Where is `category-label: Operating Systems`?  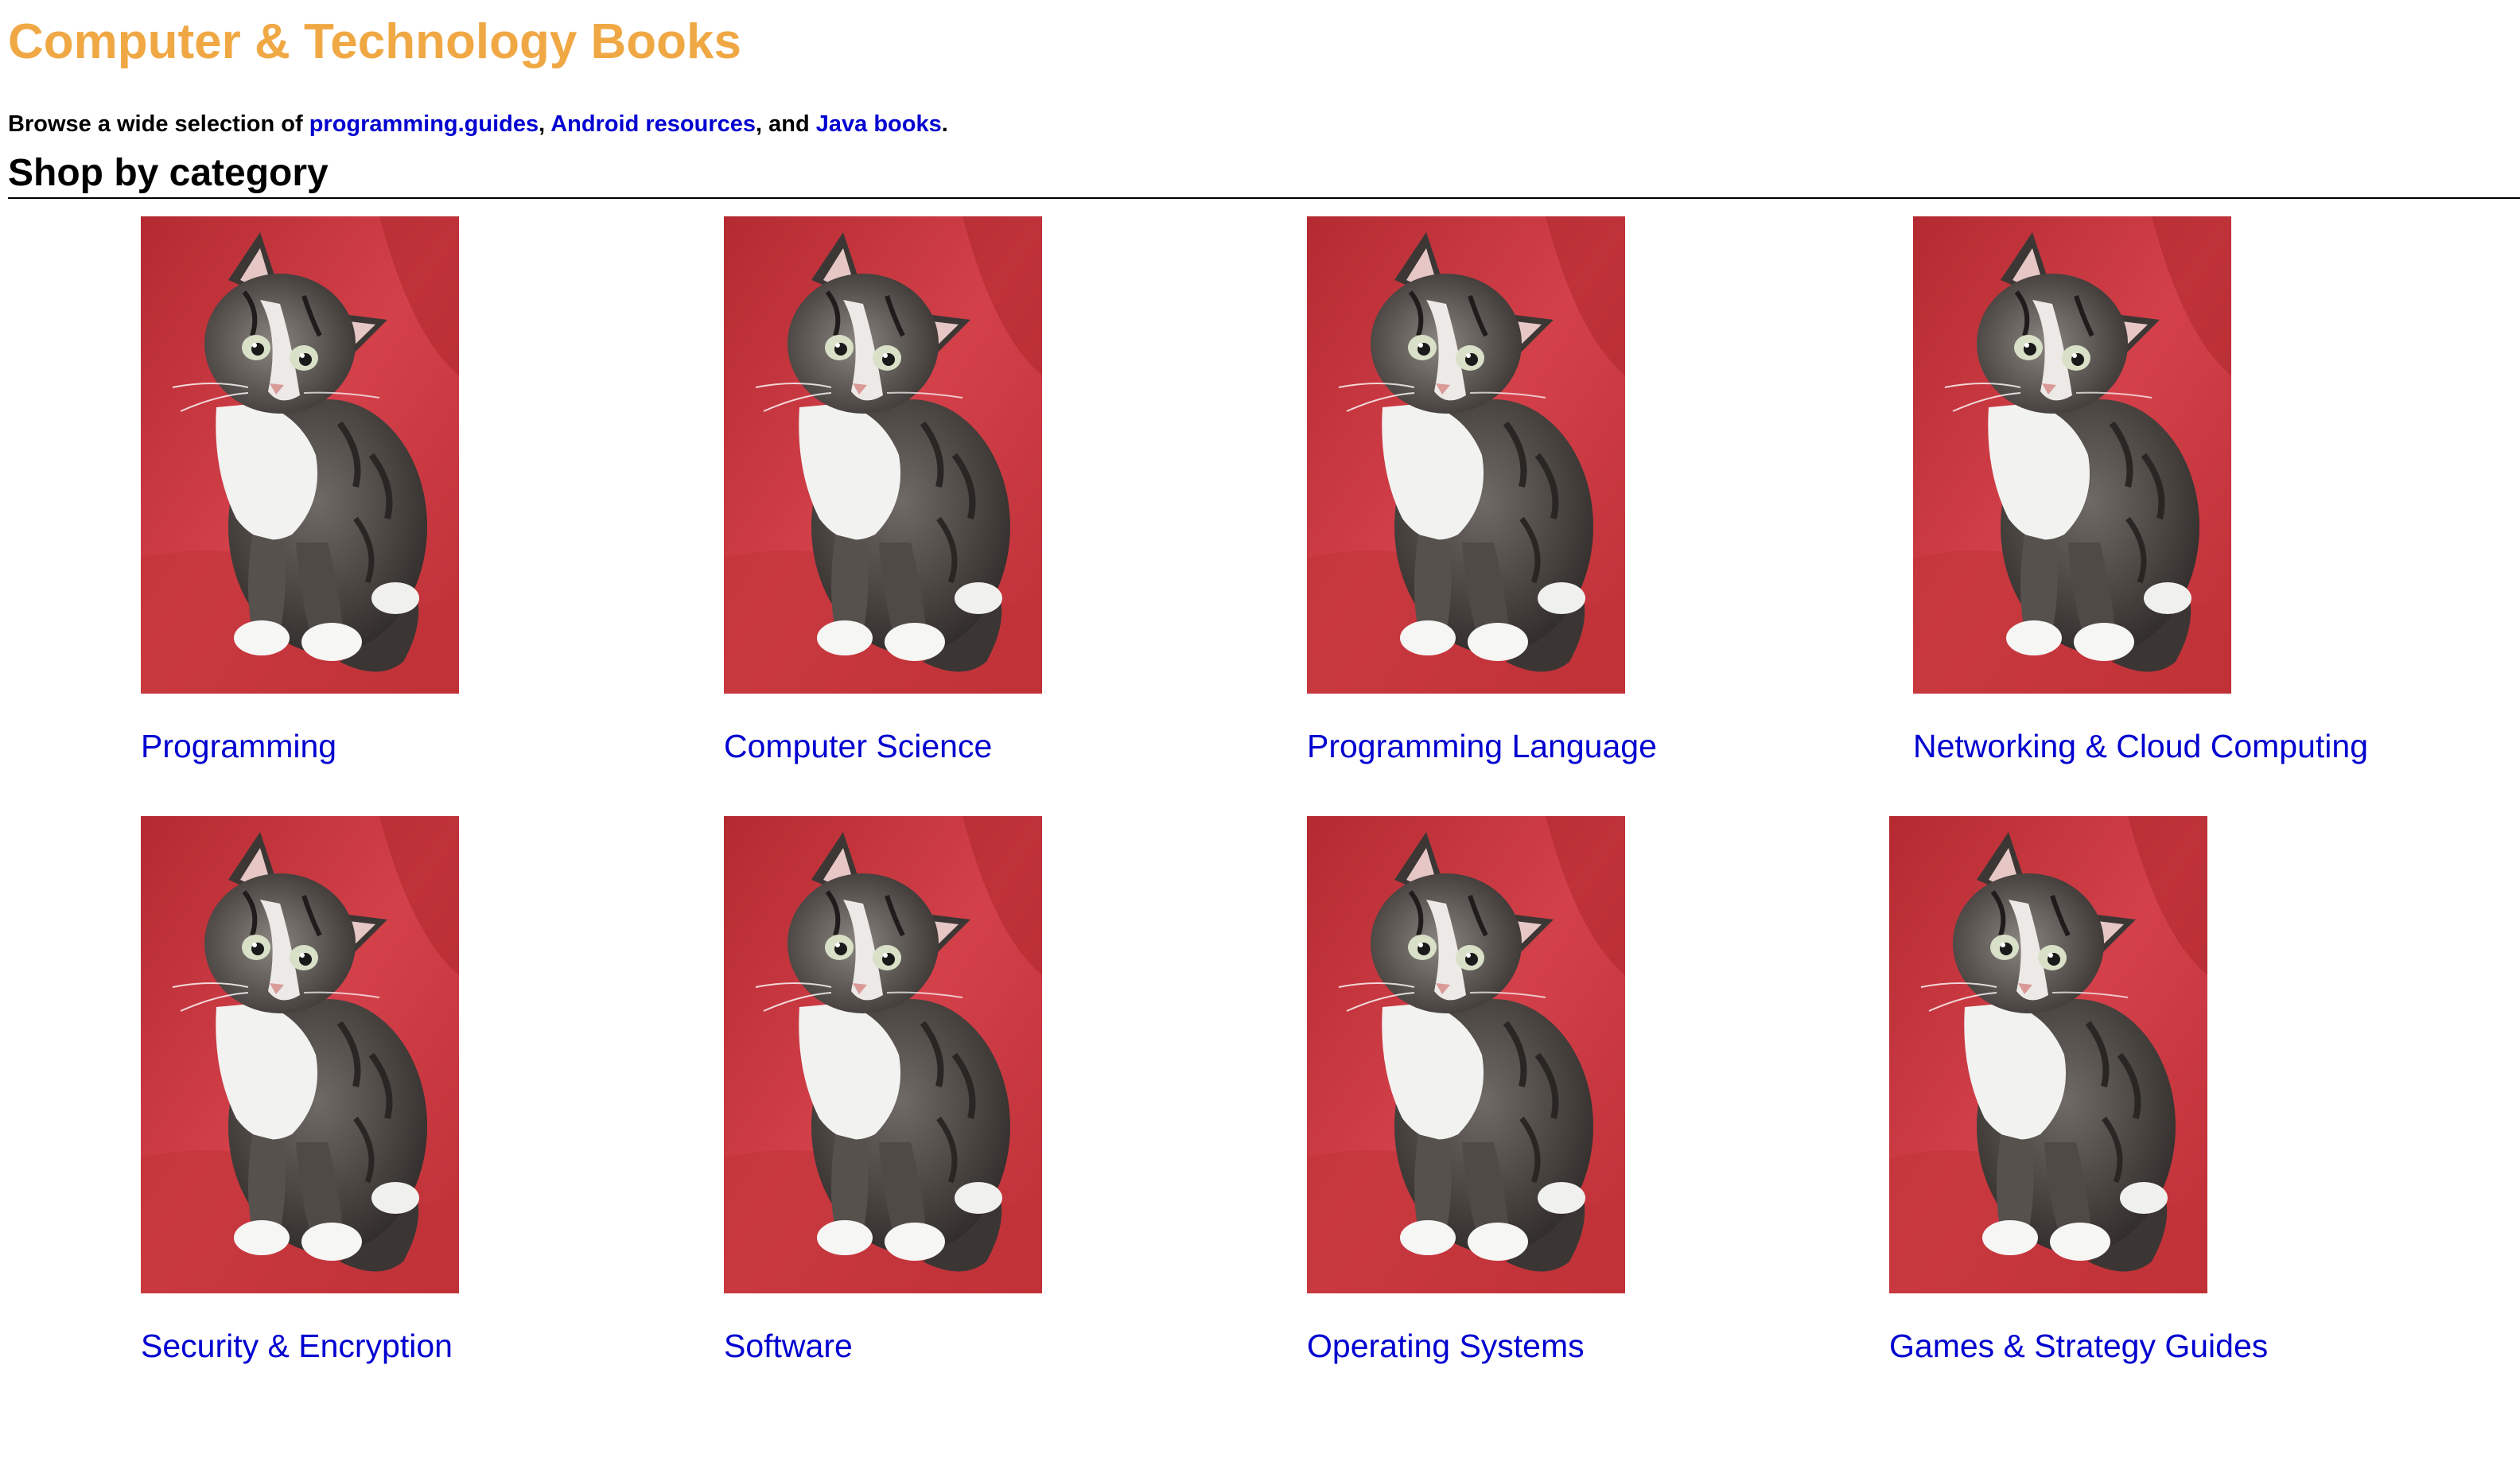
category-label: Operating Systems is located at coordinates (1446, 1346).